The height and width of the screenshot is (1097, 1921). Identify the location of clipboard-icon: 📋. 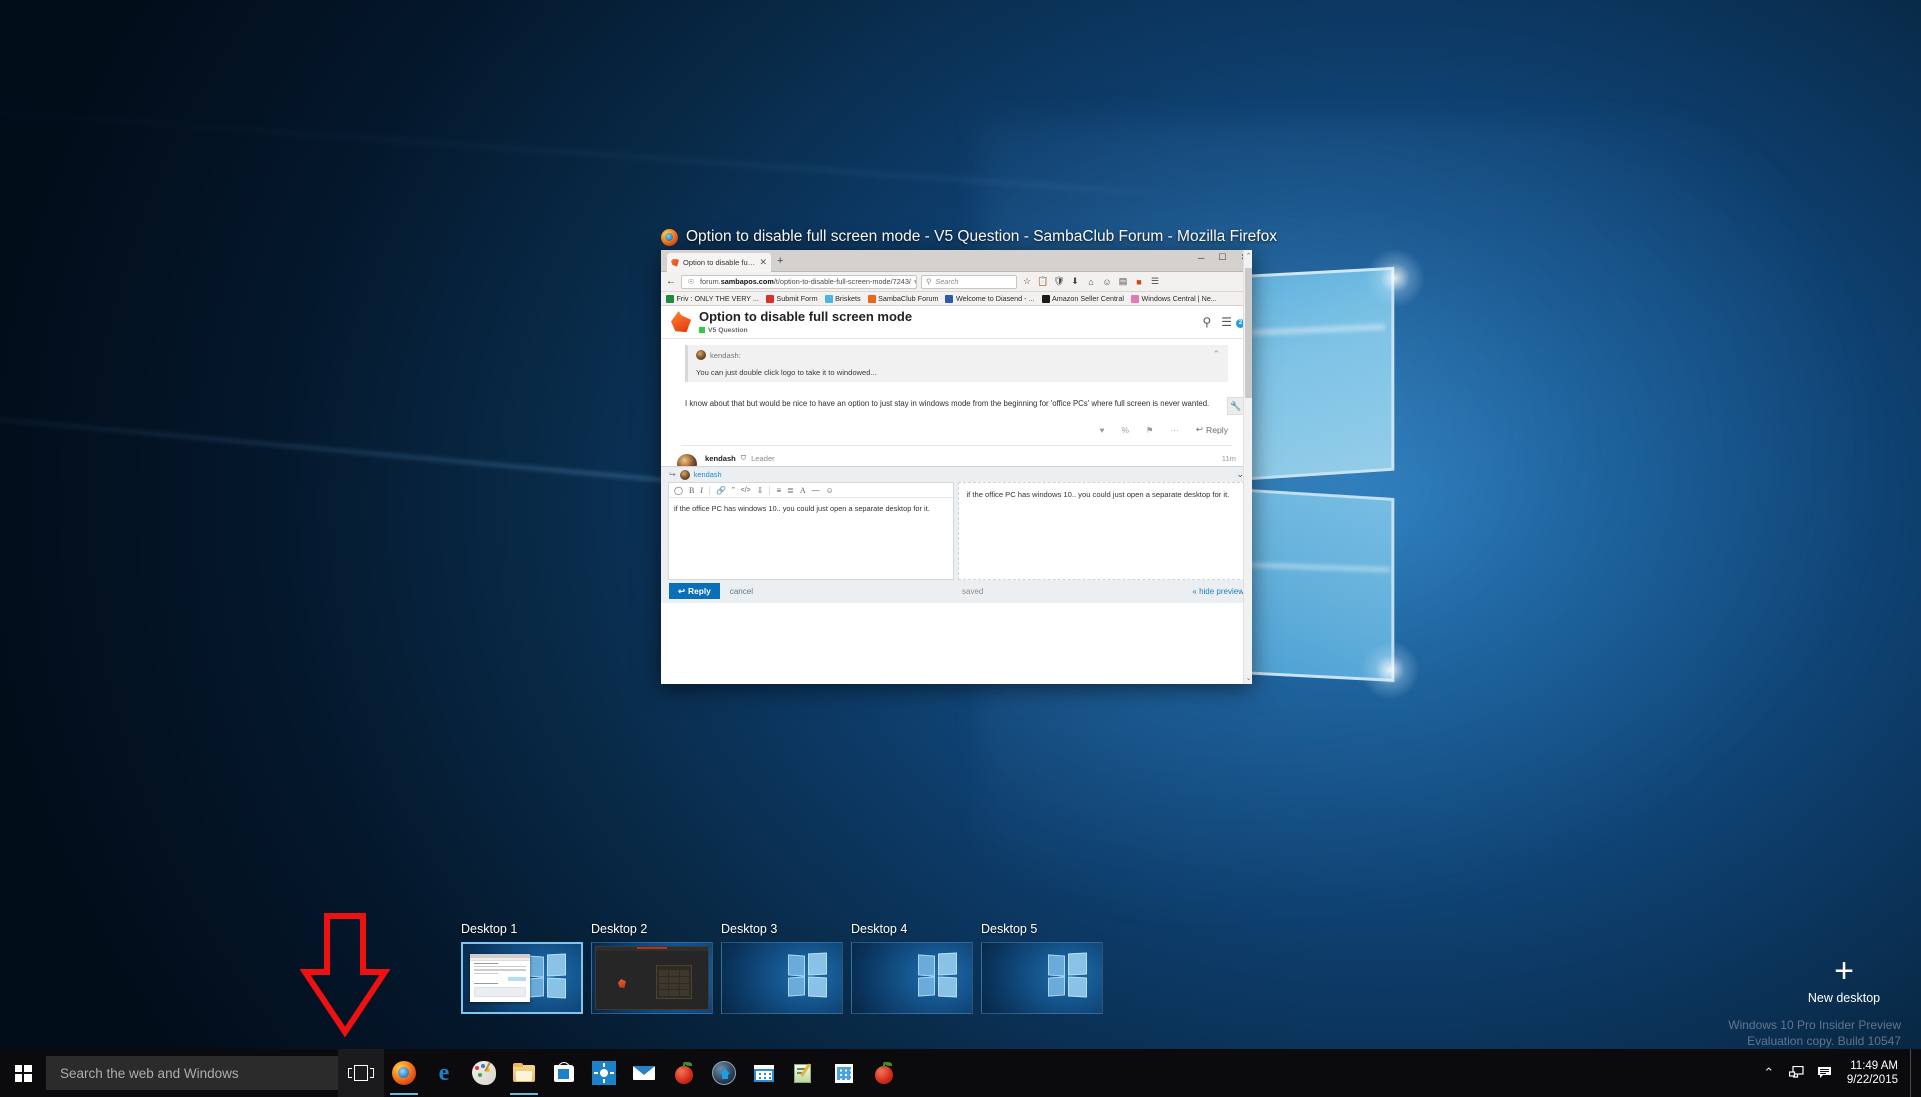
(1043, 281).